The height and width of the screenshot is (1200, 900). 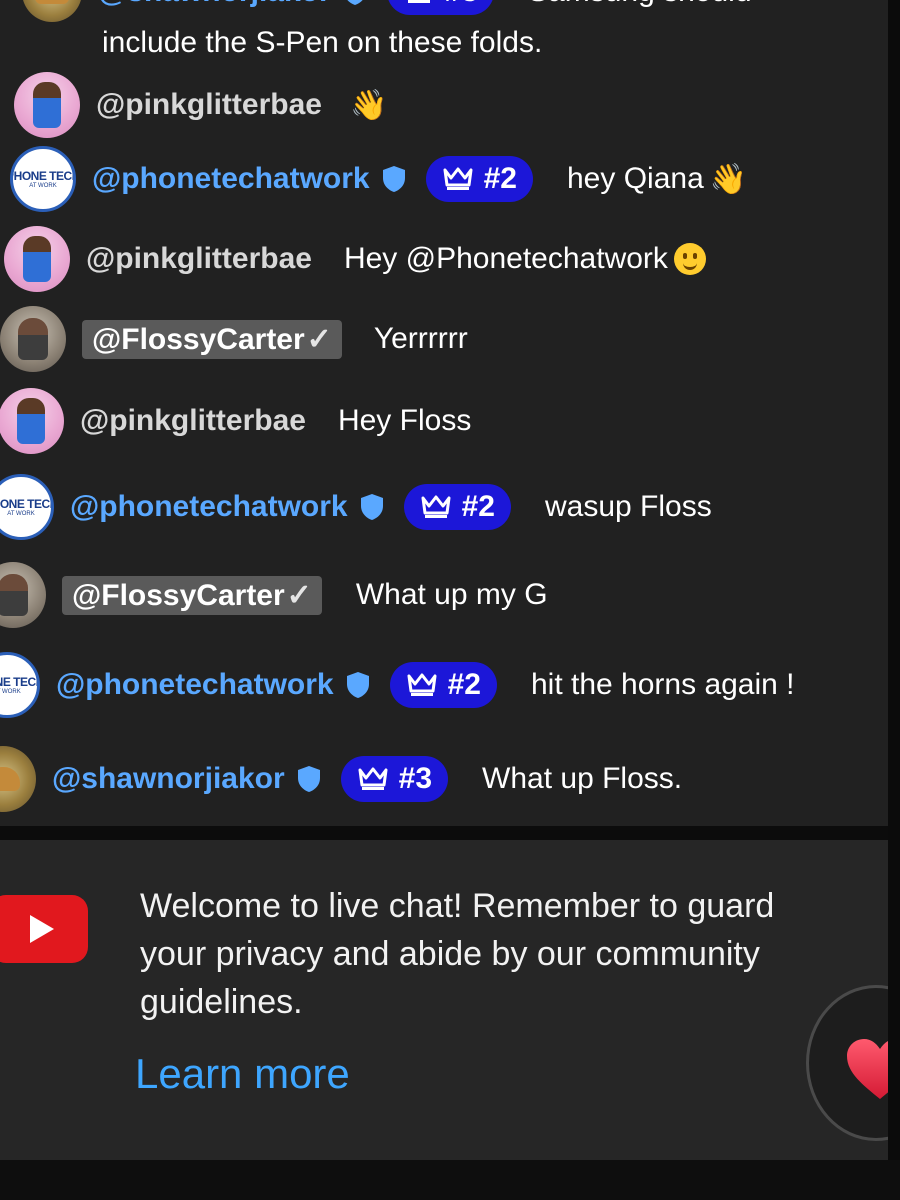 What do you see at coordinates (689, 259) in the screenshot?
I see `smiley-icon` at bounding box center [689, 259].